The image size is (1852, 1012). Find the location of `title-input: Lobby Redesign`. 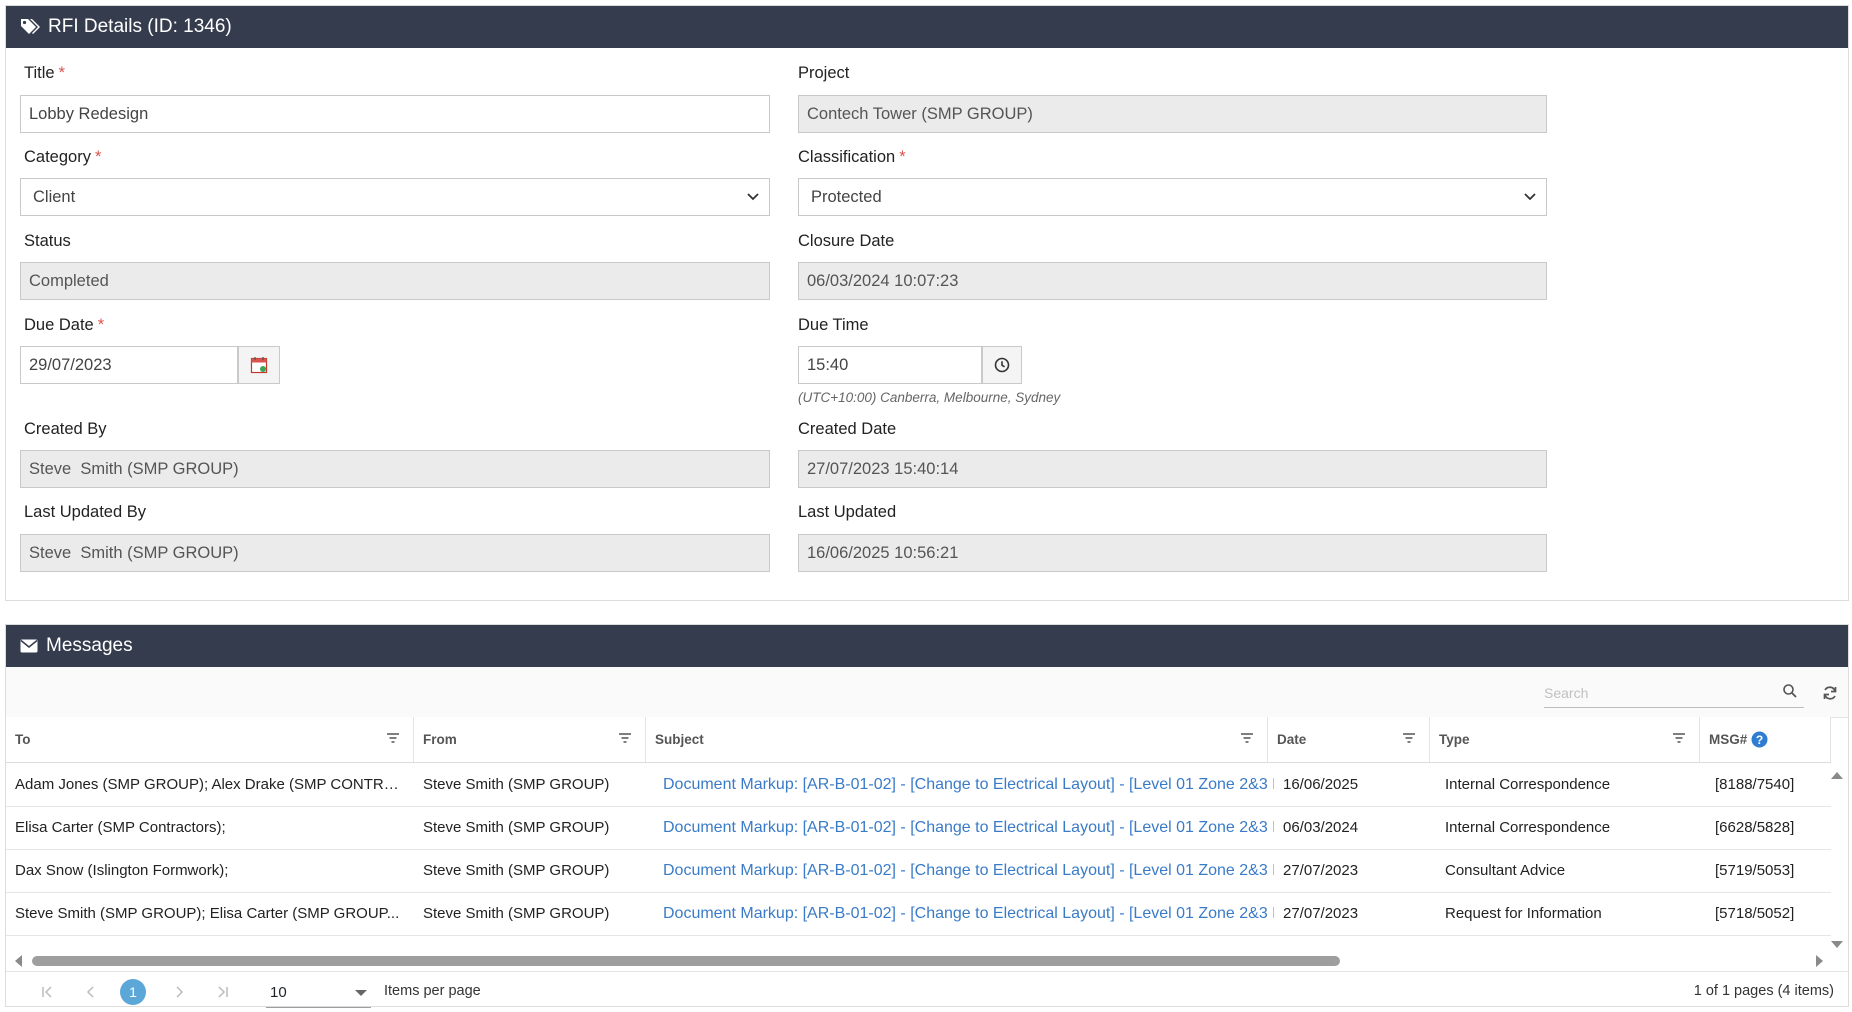

title-input: Lobby Redesign is located at coordinates (395, 114).